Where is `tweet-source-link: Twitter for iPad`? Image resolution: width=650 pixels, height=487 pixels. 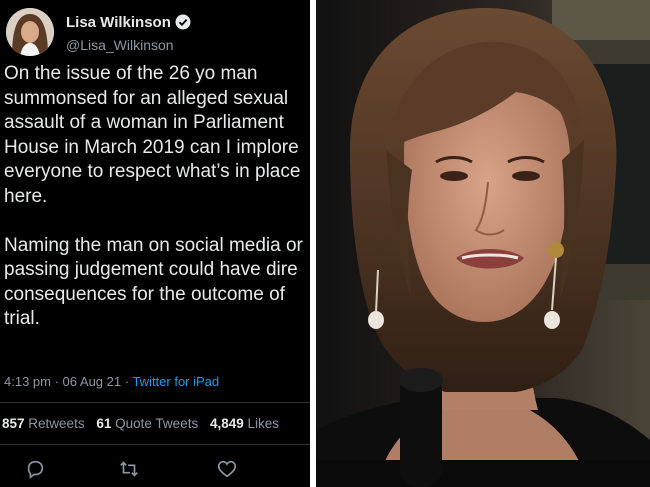 tweet-source-link: Twitter for iPad is located at coordinates (175, 381).